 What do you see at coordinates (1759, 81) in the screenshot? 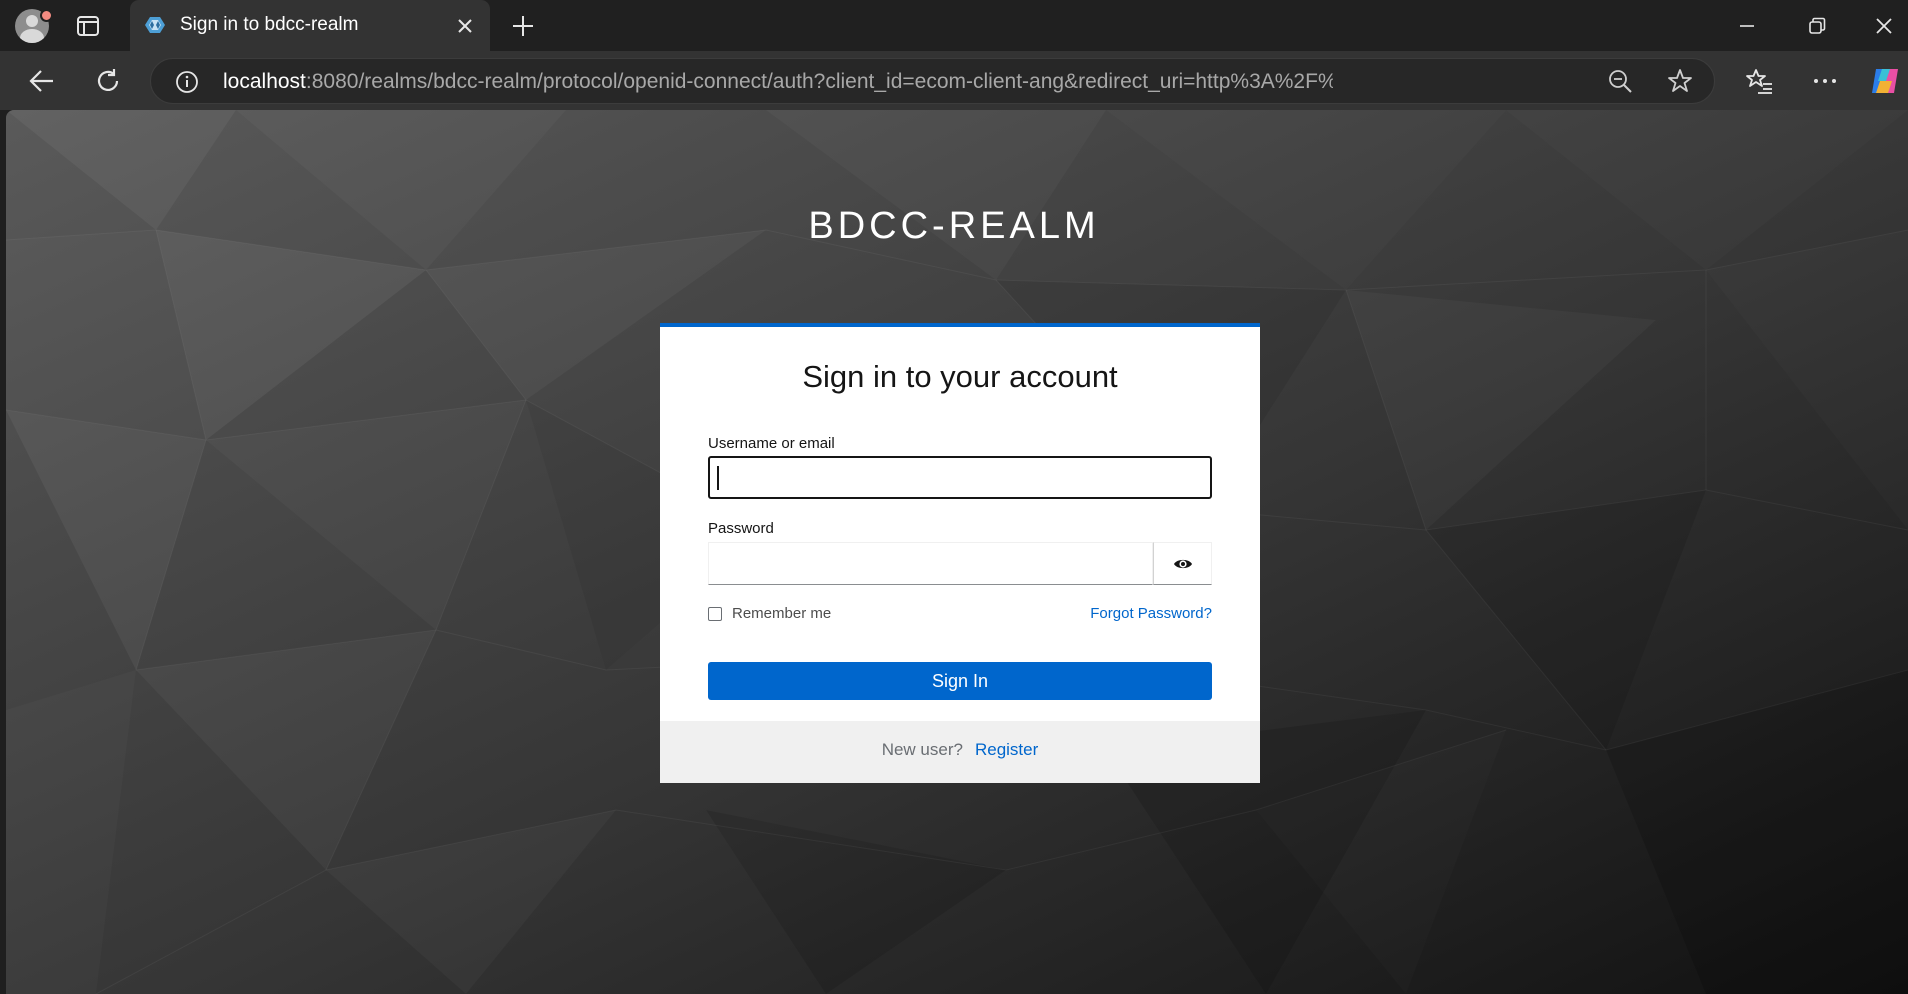
I see `favorites-list-icon` at bounding box center [1759, 81].